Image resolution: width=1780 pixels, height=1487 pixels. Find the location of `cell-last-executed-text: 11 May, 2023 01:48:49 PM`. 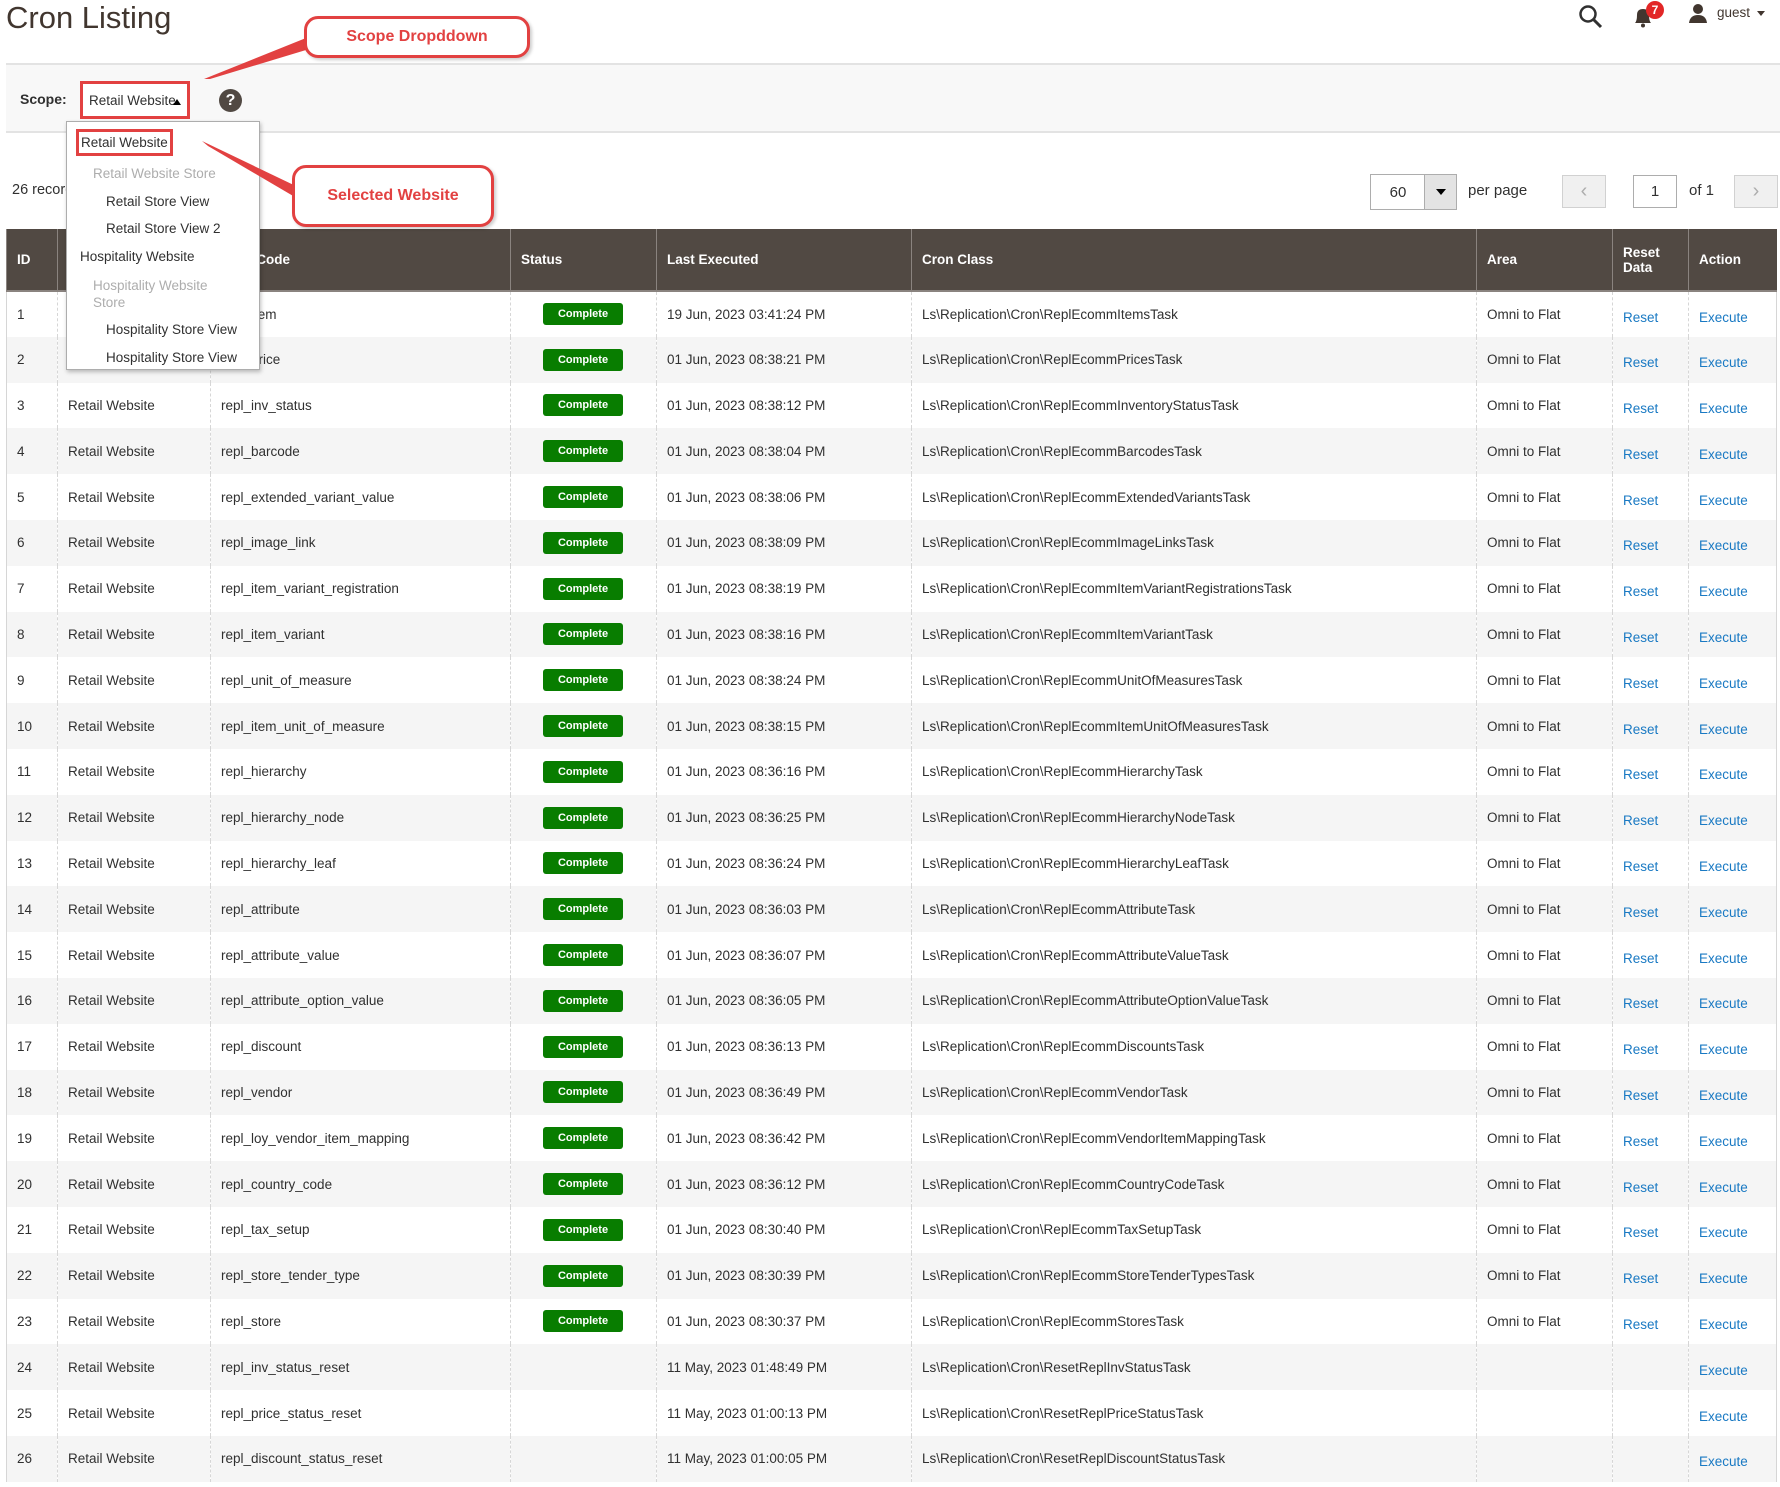

cell-last-executed-text: 11 May, 2023 01:48:49 PM is located at coordinates (747, 1367).